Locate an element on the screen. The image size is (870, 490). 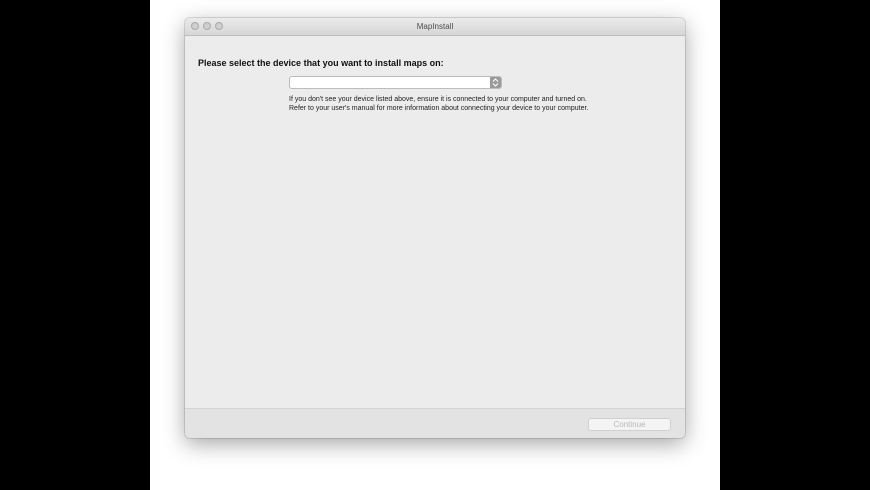
window-title: MapInstall is located at coordinates (435, 26).